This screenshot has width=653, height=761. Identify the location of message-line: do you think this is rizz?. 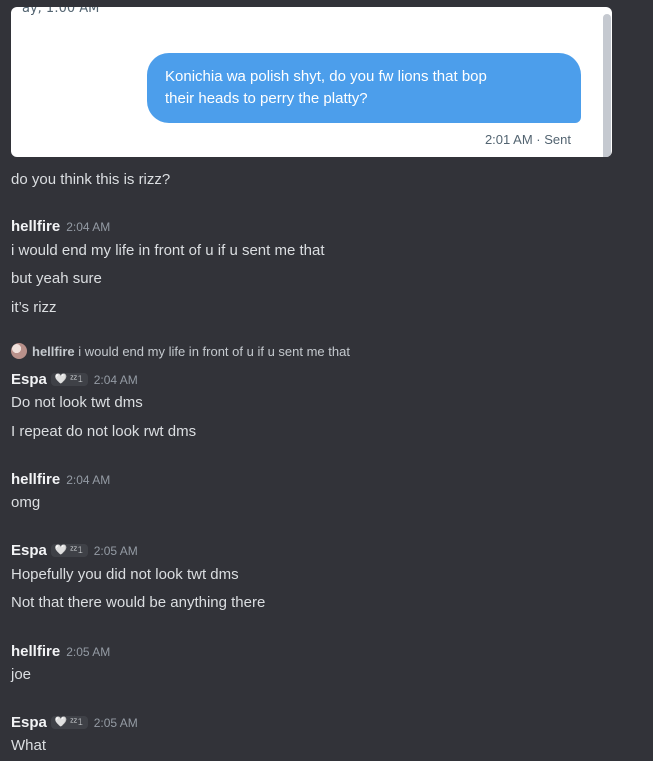
(91, 179).